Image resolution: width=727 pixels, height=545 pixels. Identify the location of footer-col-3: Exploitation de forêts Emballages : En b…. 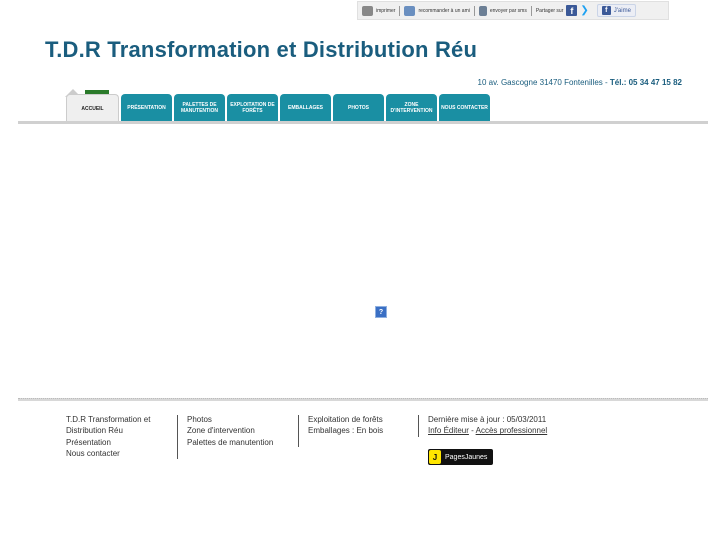
(345, 425).